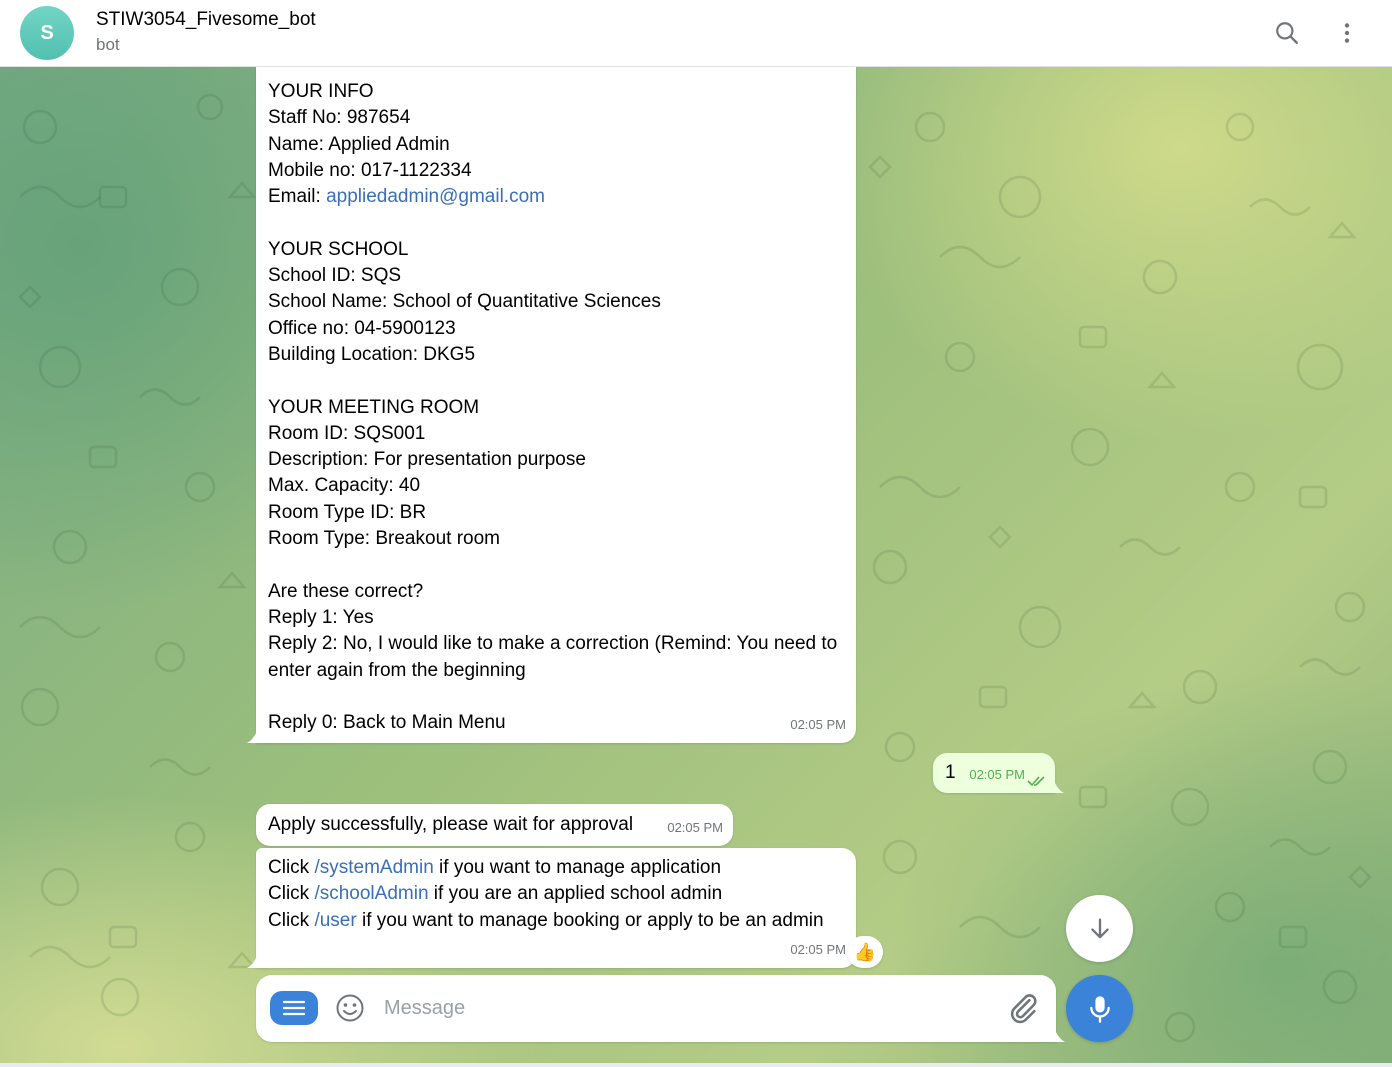 The image size is (1392, 1067). I want to click on window-bottom-edge, so click(696, 1065).